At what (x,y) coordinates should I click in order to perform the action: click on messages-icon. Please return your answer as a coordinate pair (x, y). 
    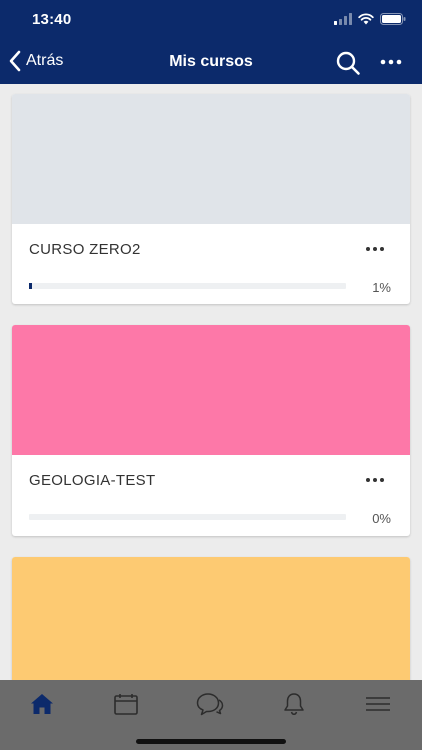
    Looking at the image, I should click on (210, 704).